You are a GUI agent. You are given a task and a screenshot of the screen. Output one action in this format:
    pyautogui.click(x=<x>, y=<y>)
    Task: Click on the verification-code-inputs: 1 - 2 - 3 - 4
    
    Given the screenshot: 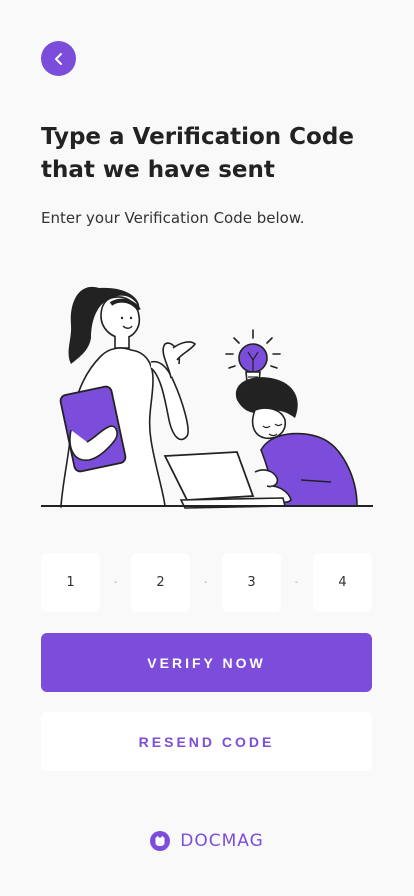 What is the action you would take?
    pyautogui.click(x=206, y=582)
    